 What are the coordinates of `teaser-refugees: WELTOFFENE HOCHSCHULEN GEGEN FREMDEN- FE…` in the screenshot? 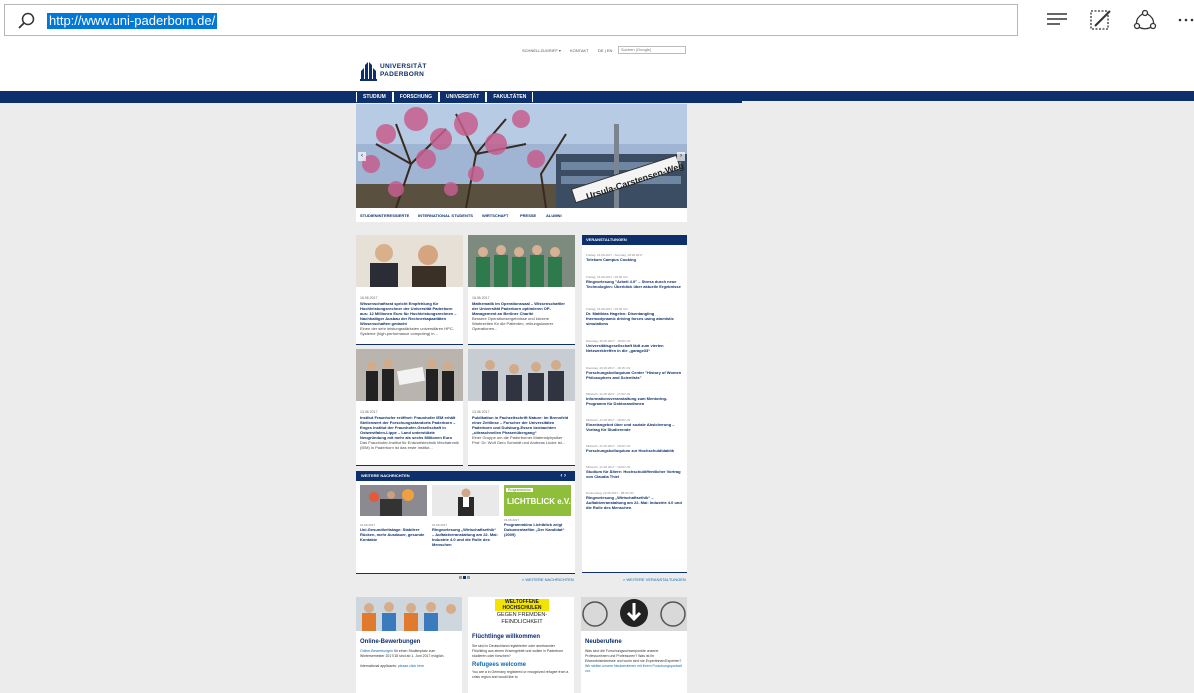 It's located at (521, 645).